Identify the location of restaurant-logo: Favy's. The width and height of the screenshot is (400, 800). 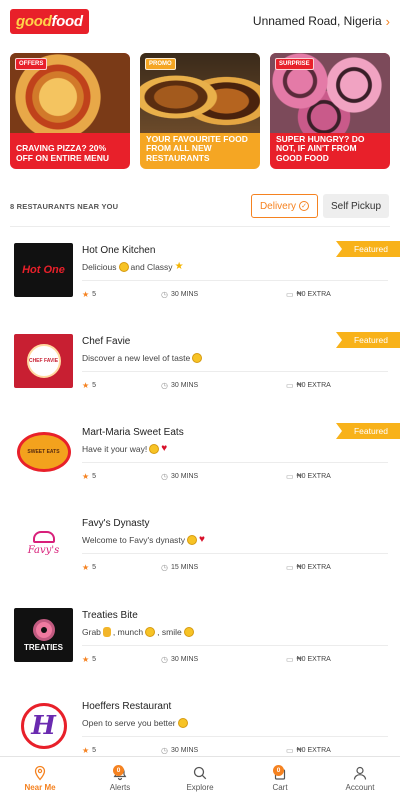
(43, 543).